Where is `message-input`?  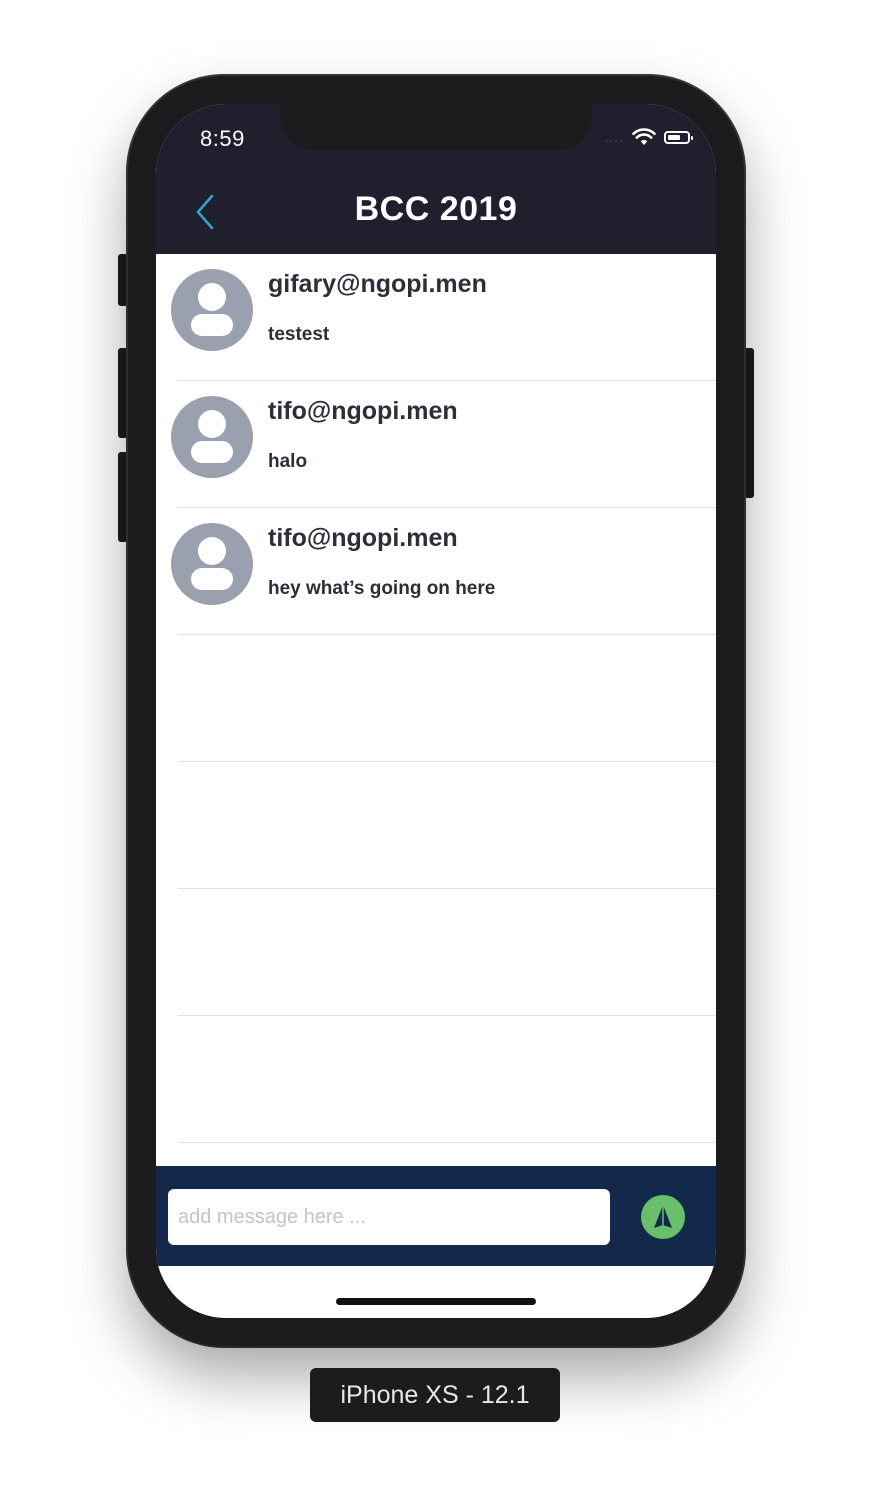
message-input is located at coordinates (389, 1217).